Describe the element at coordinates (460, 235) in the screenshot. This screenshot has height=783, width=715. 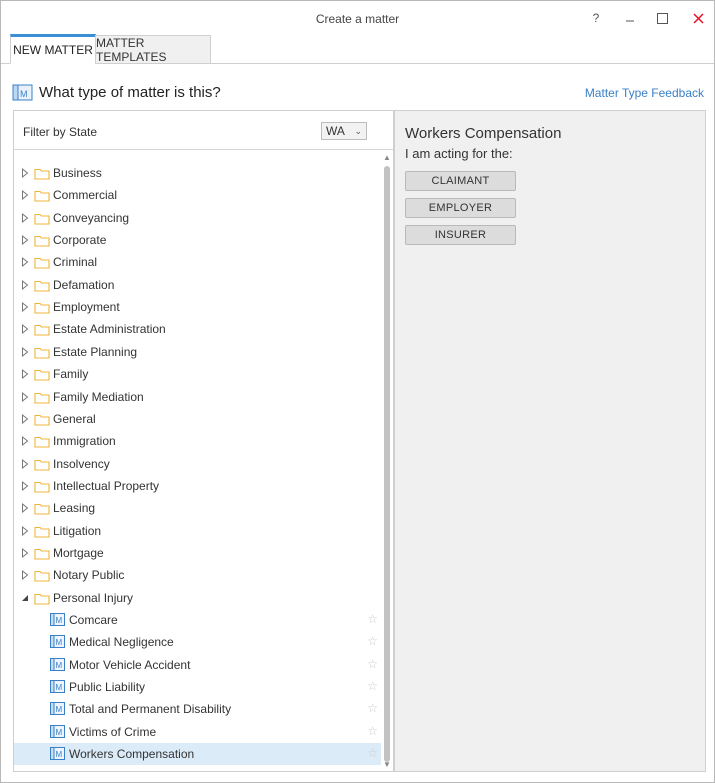
I see `insurer-button: INSURER` at that location.